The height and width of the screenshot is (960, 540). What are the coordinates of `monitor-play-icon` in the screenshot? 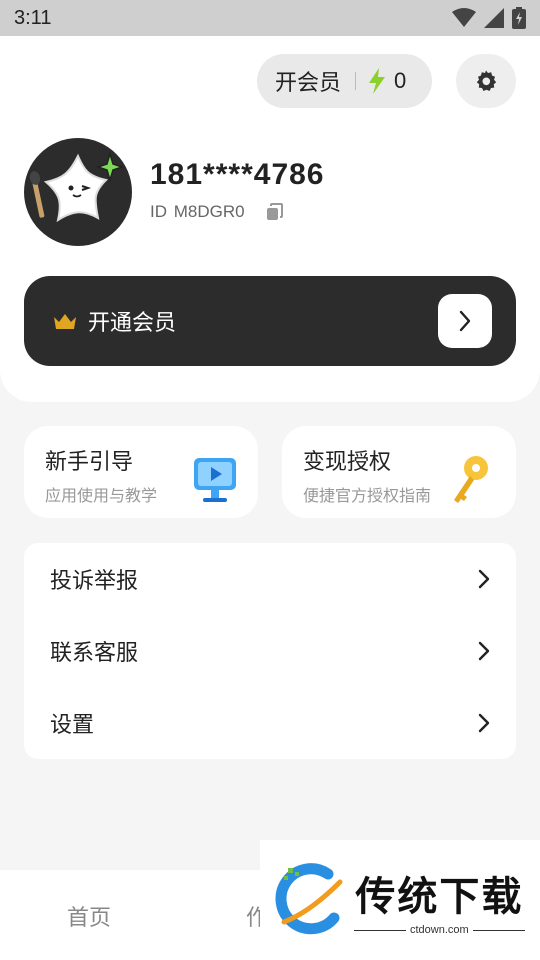 It's located at (215, 480).